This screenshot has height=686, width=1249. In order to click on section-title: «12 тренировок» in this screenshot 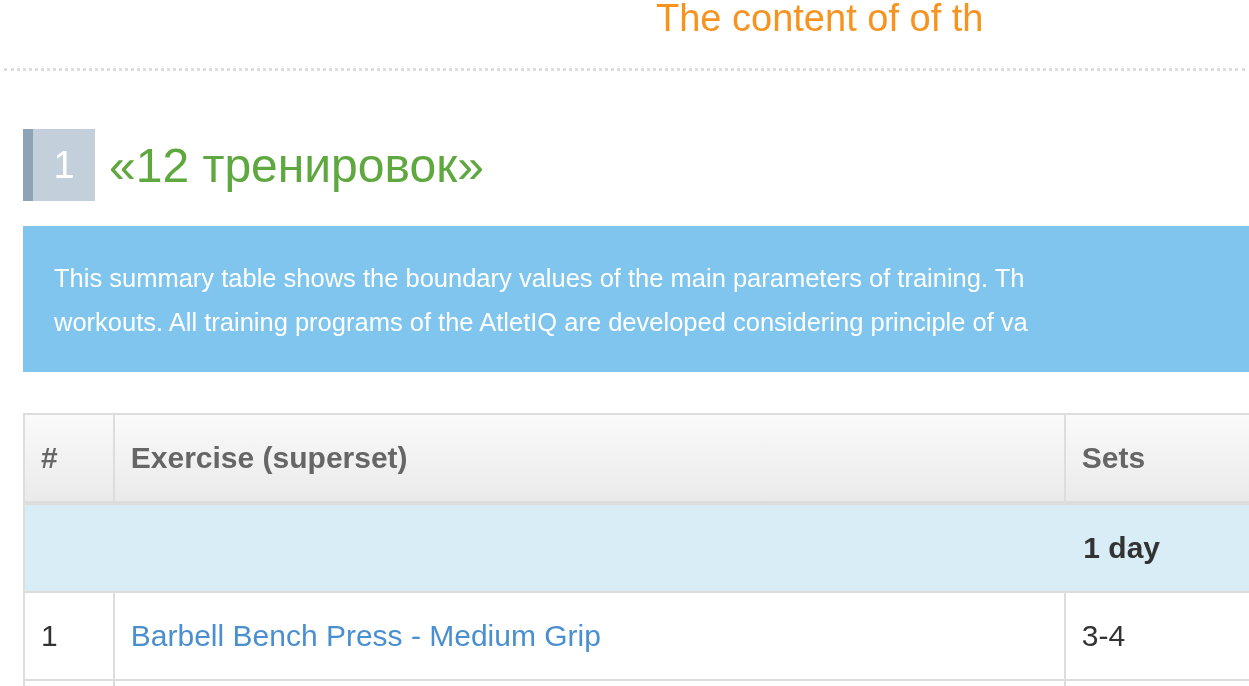, I will do `click(296, 165)`.